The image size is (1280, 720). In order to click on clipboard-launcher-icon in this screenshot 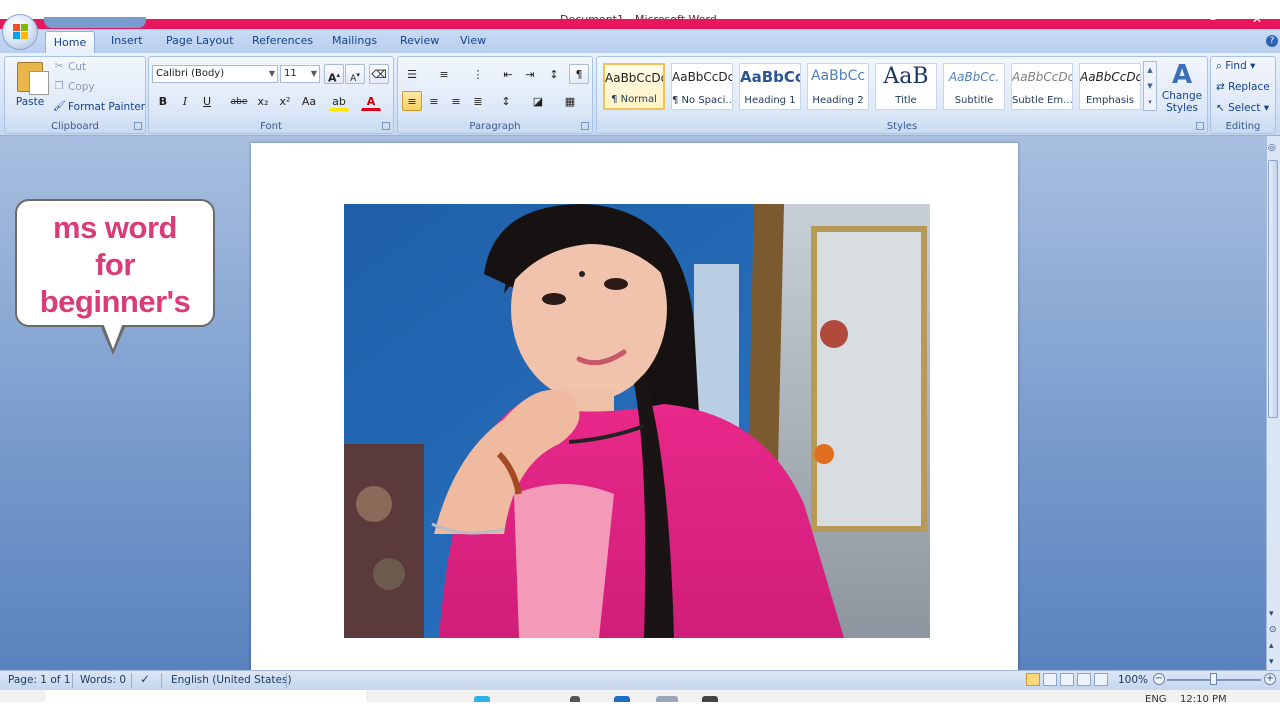, I will do `click(138, 126)`.